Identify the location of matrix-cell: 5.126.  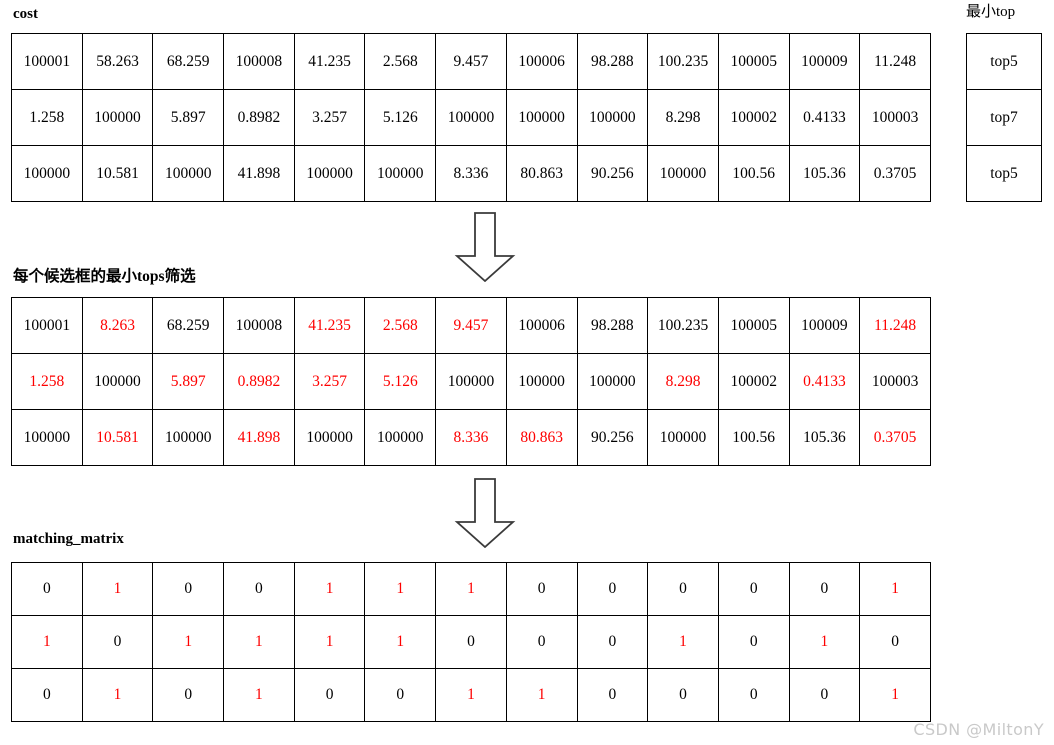
(400, 117).